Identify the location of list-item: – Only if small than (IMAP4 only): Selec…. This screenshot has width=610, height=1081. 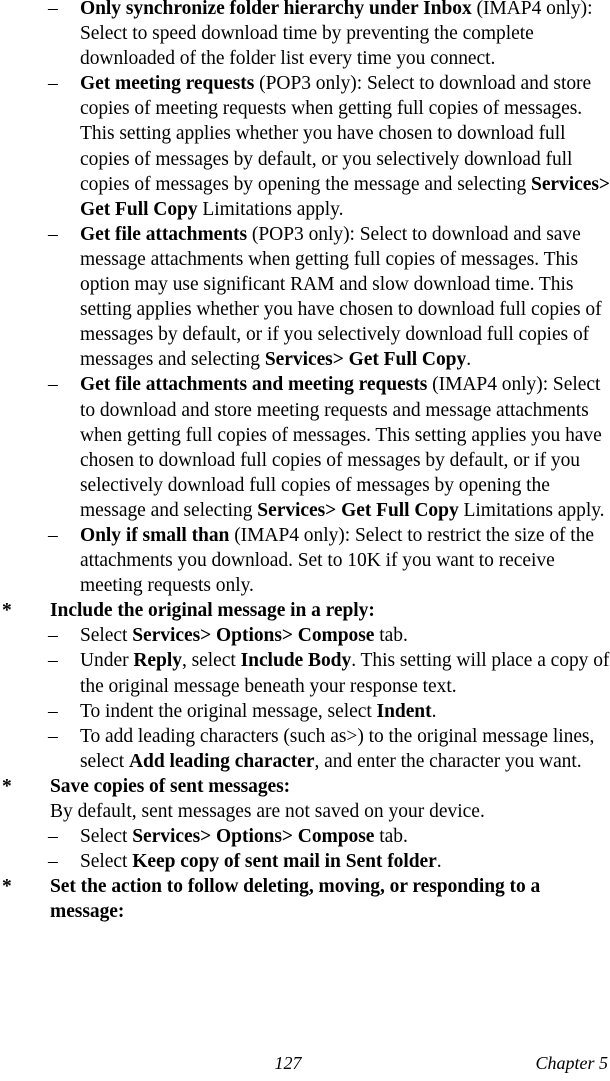
(305, 560).